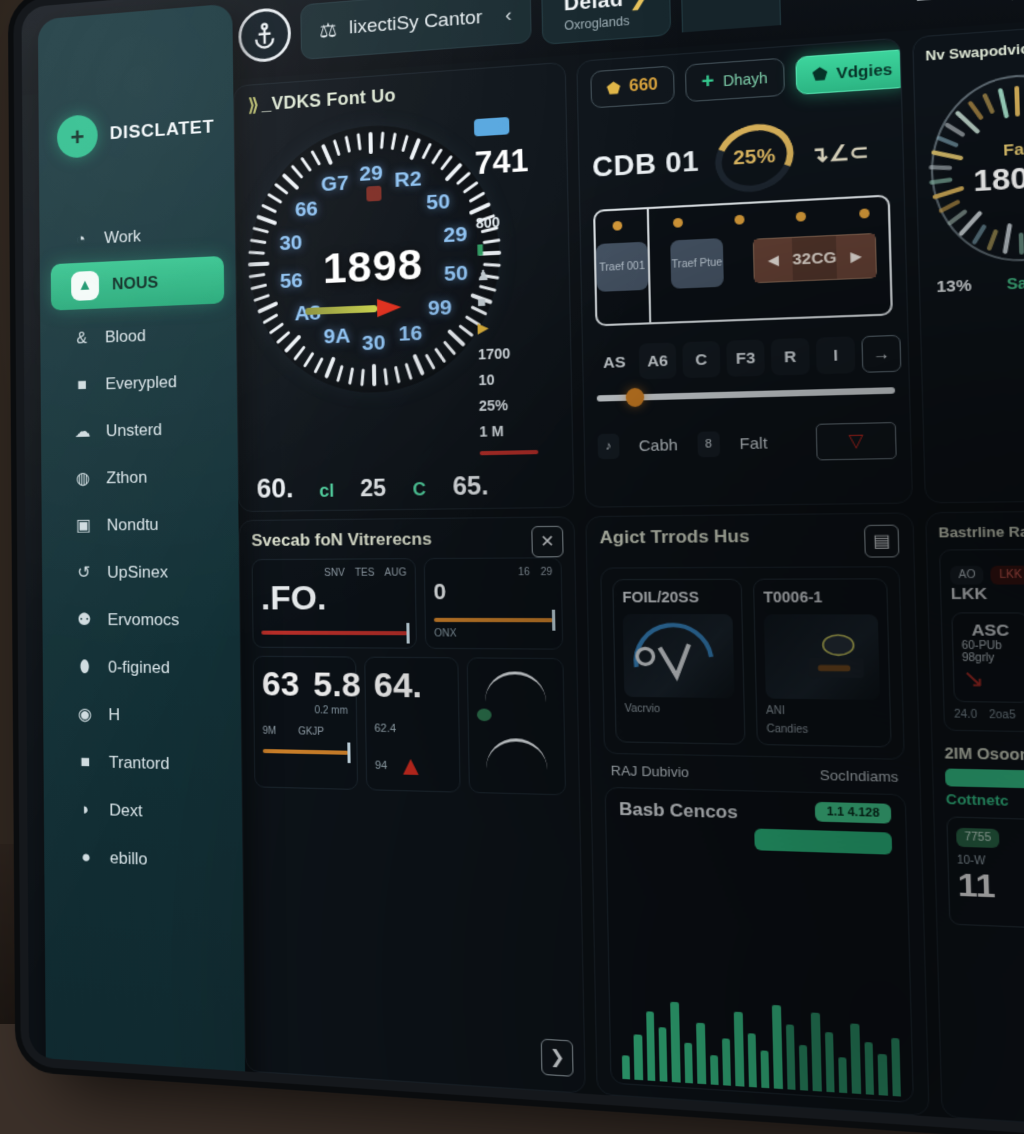  What do you see at coordinates (143, 811) in the screenshot?
I see `sidebar-item-dext: ◗ Dext` at bounding box center [143, 811].